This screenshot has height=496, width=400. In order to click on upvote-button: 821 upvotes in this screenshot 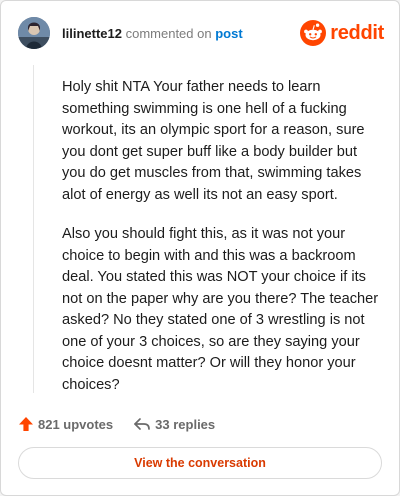, I will do `click(65, 424)`.